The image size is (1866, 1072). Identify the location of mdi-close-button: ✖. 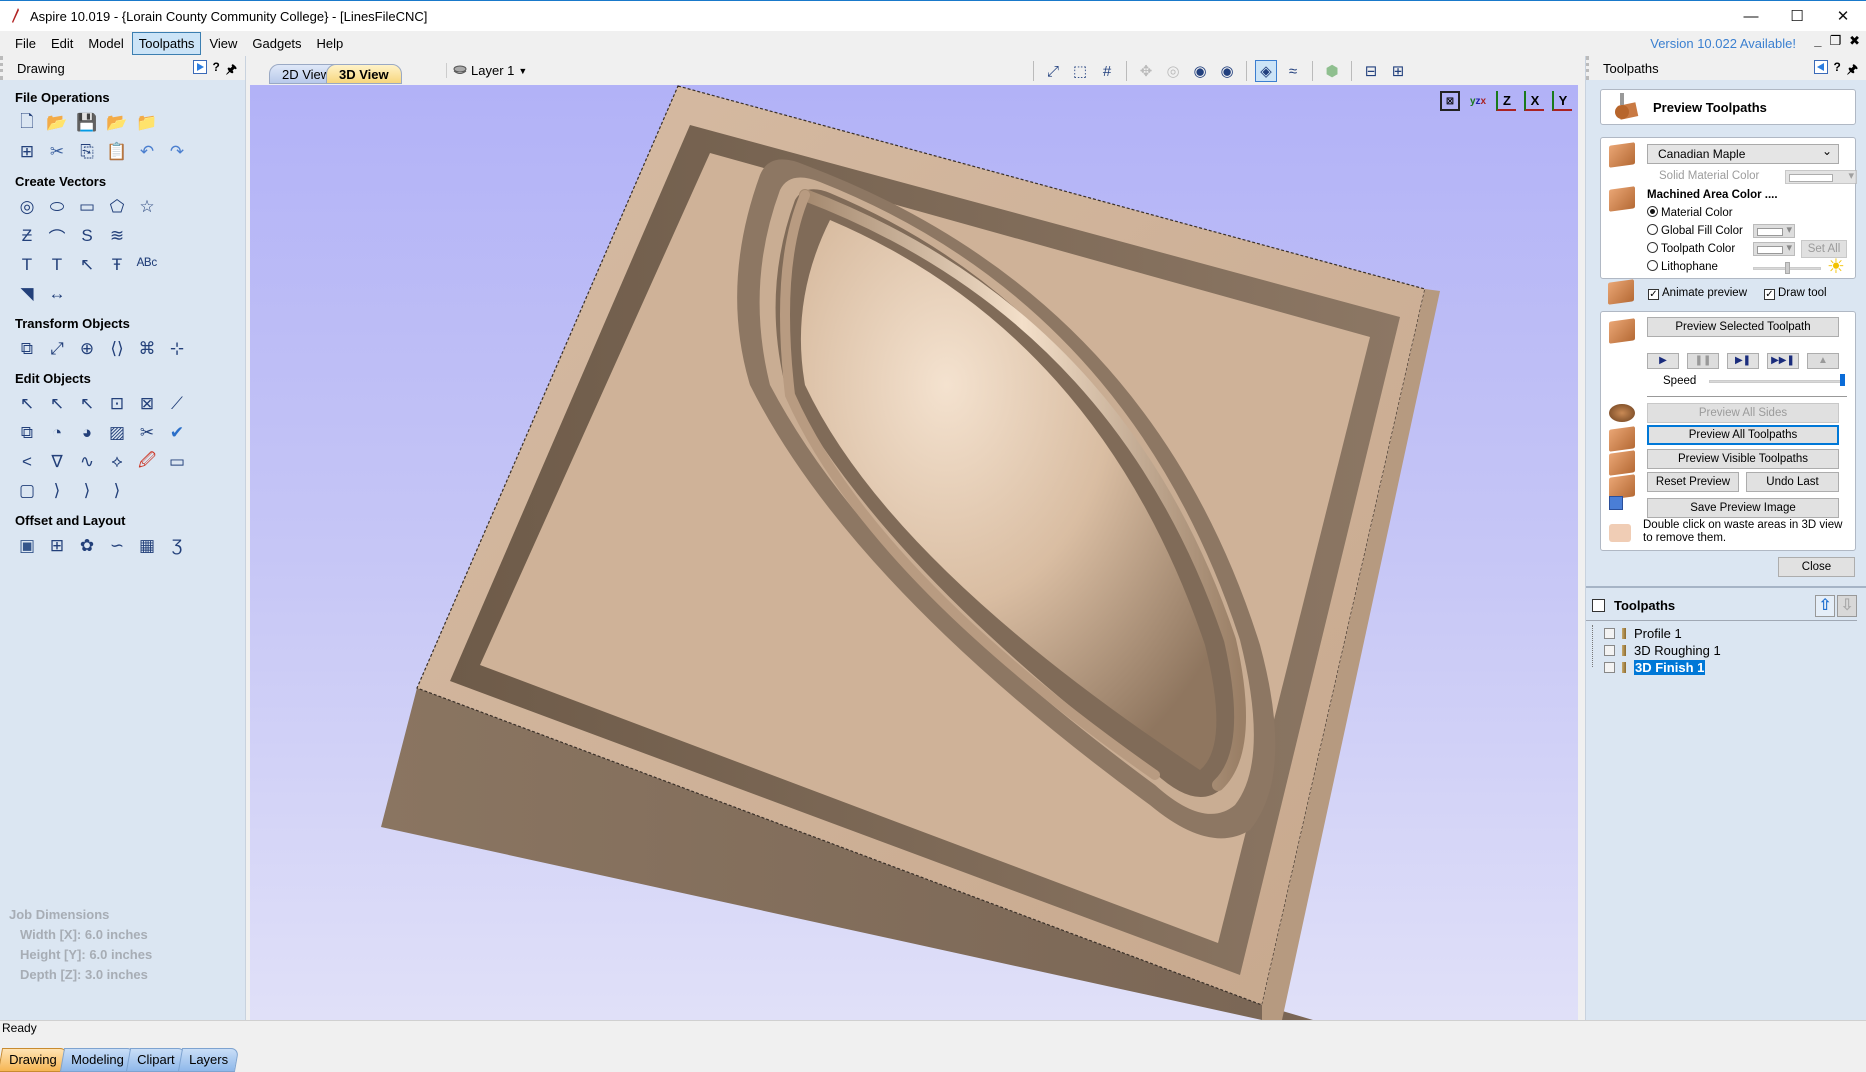
(1854, 41).